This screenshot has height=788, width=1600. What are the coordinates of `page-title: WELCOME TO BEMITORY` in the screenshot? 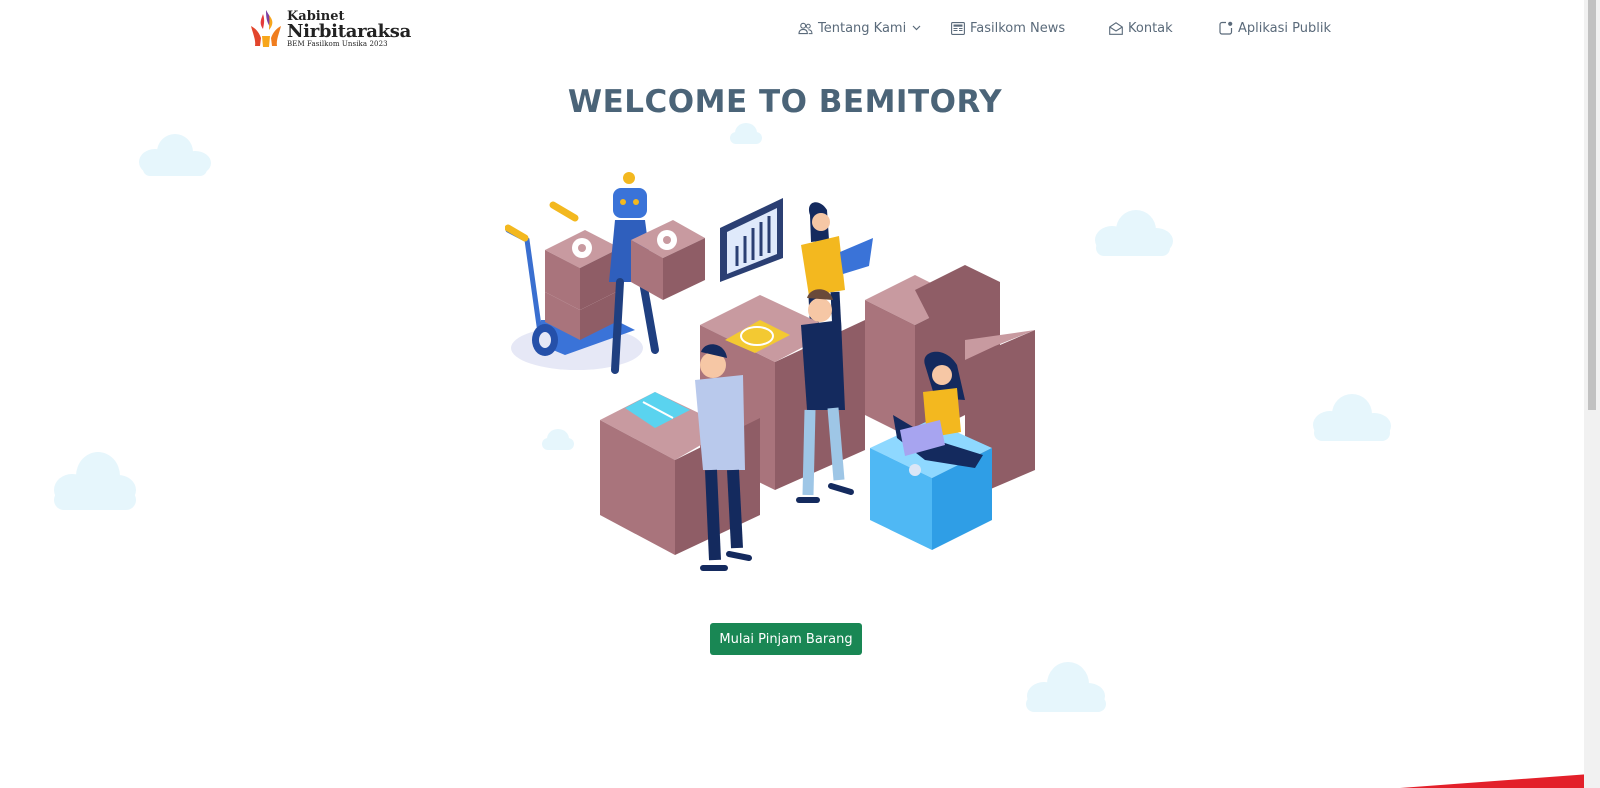 It's located at (785, 102).